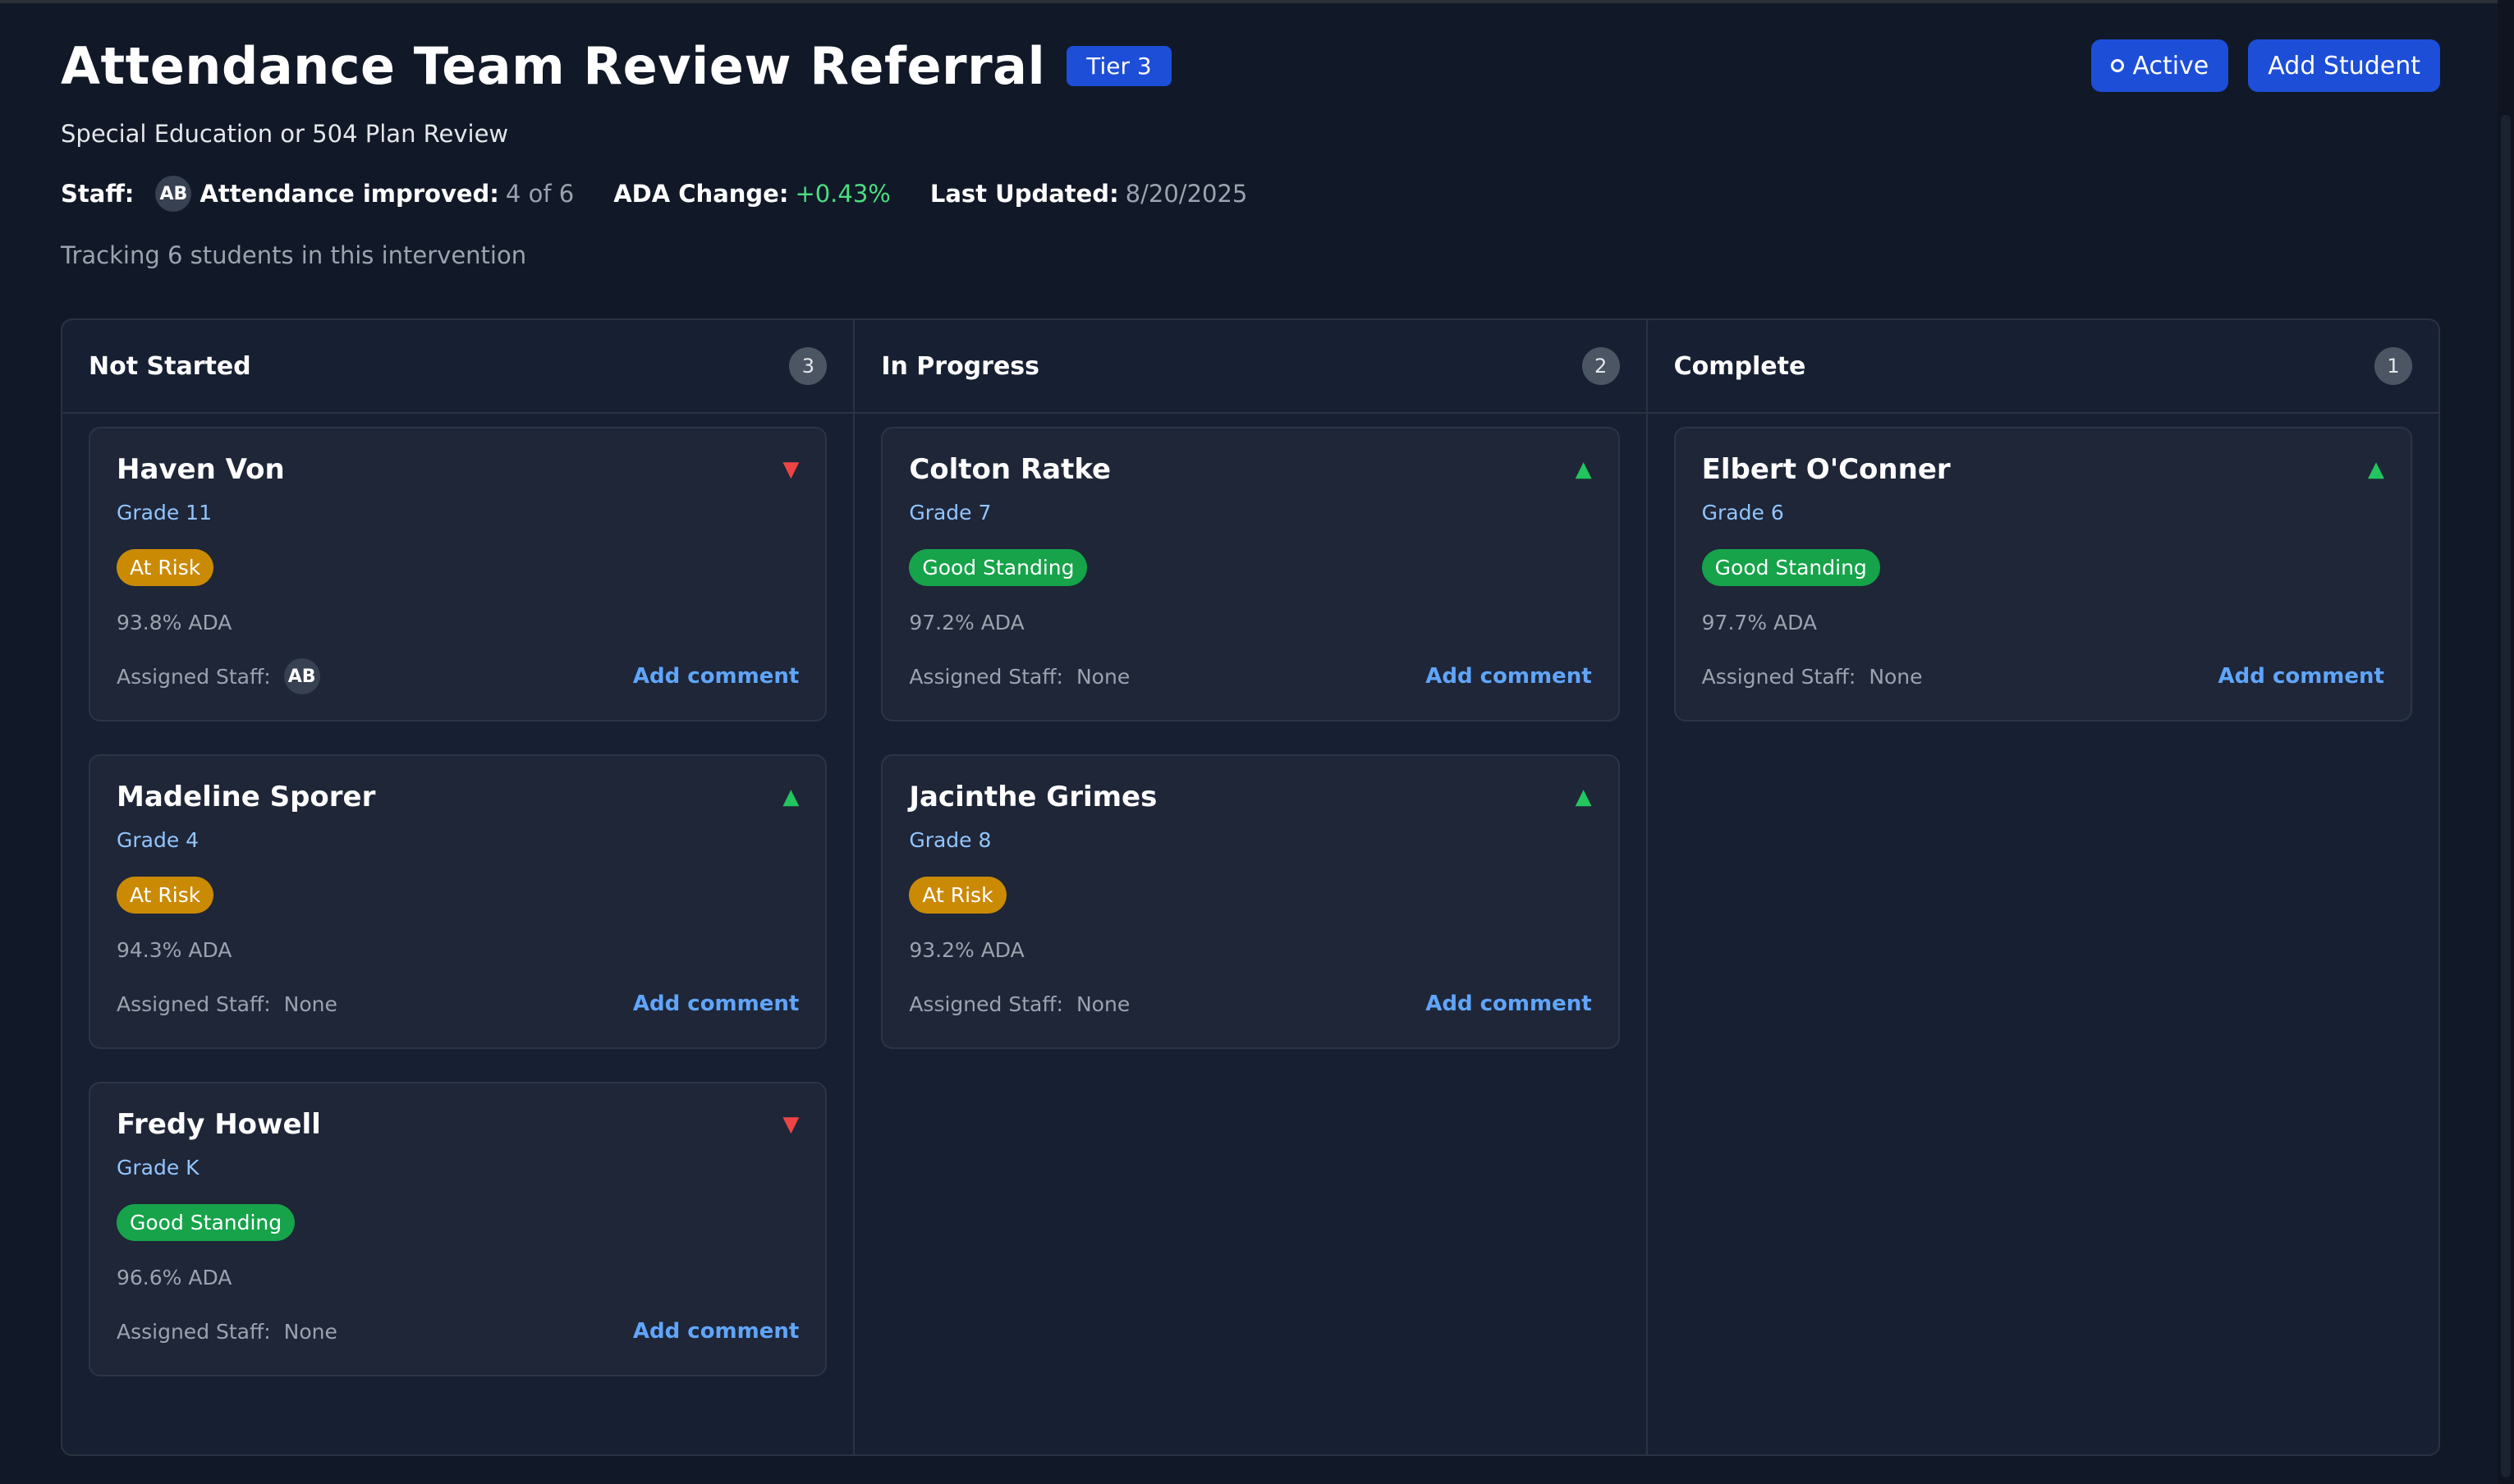  What do you see at coordinates (1011, 469) in the screenshot?
I see `student-name: Colton Ratke` at bounding box center [1011, 469].